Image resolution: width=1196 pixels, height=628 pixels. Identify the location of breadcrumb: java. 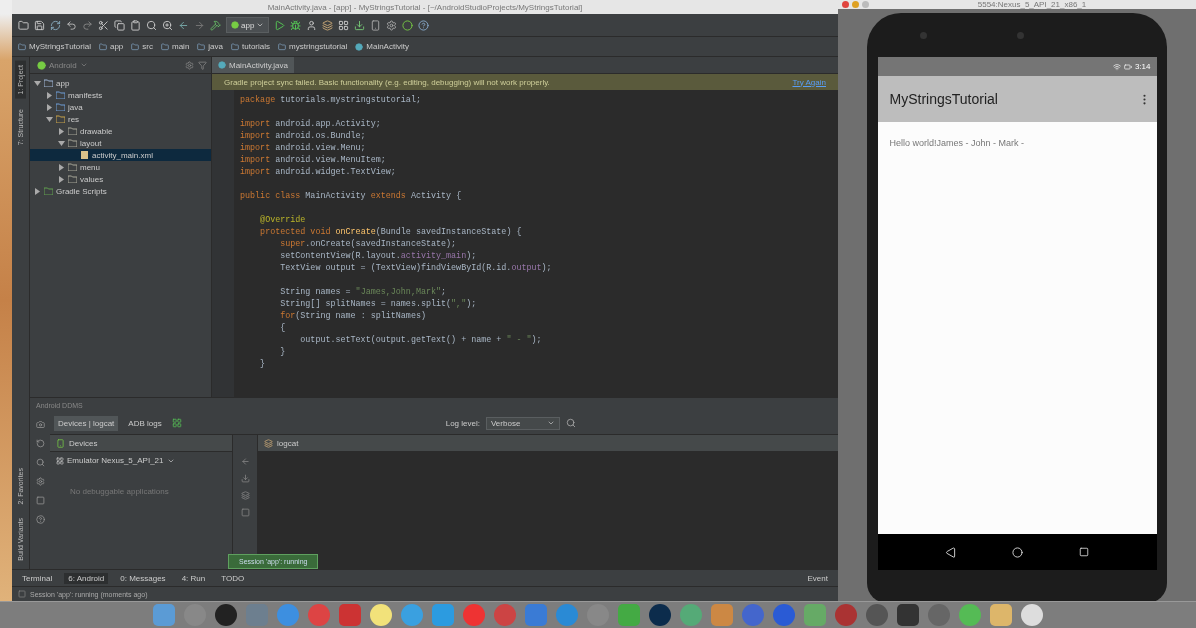
(210, 46).